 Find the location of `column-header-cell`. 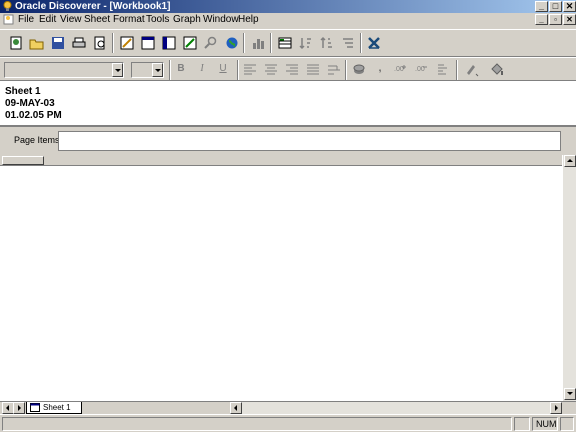

column-header-cell is located at coordinates (23, 160).